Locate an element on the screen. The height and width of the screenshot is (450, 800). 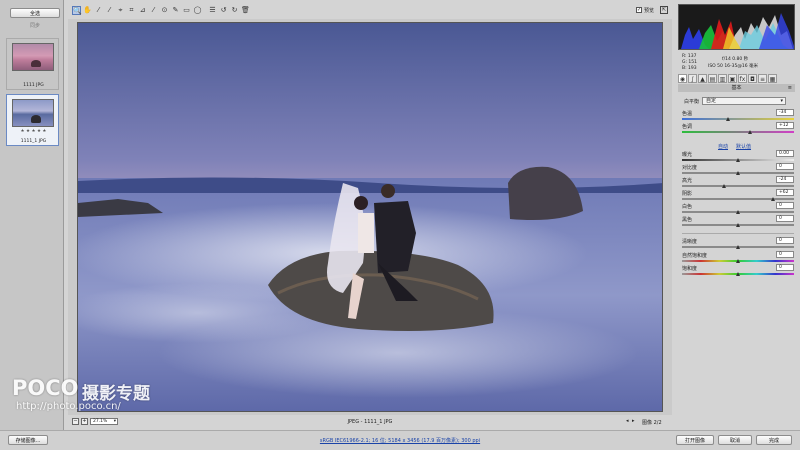
clarity-knob is located at coordinates (738, 247).